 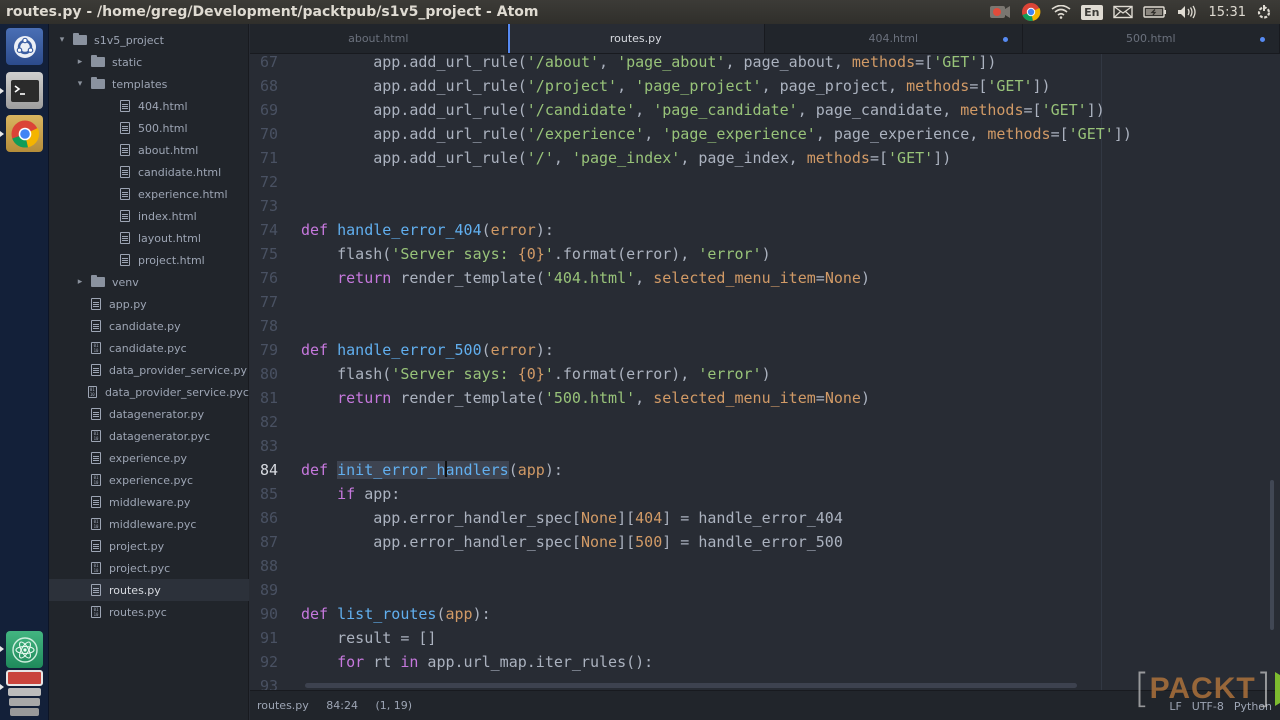 What do you see at coordinates (1187, 12) in the screenshot?
I see `volume-icon` at bounding box center [1187, 12].